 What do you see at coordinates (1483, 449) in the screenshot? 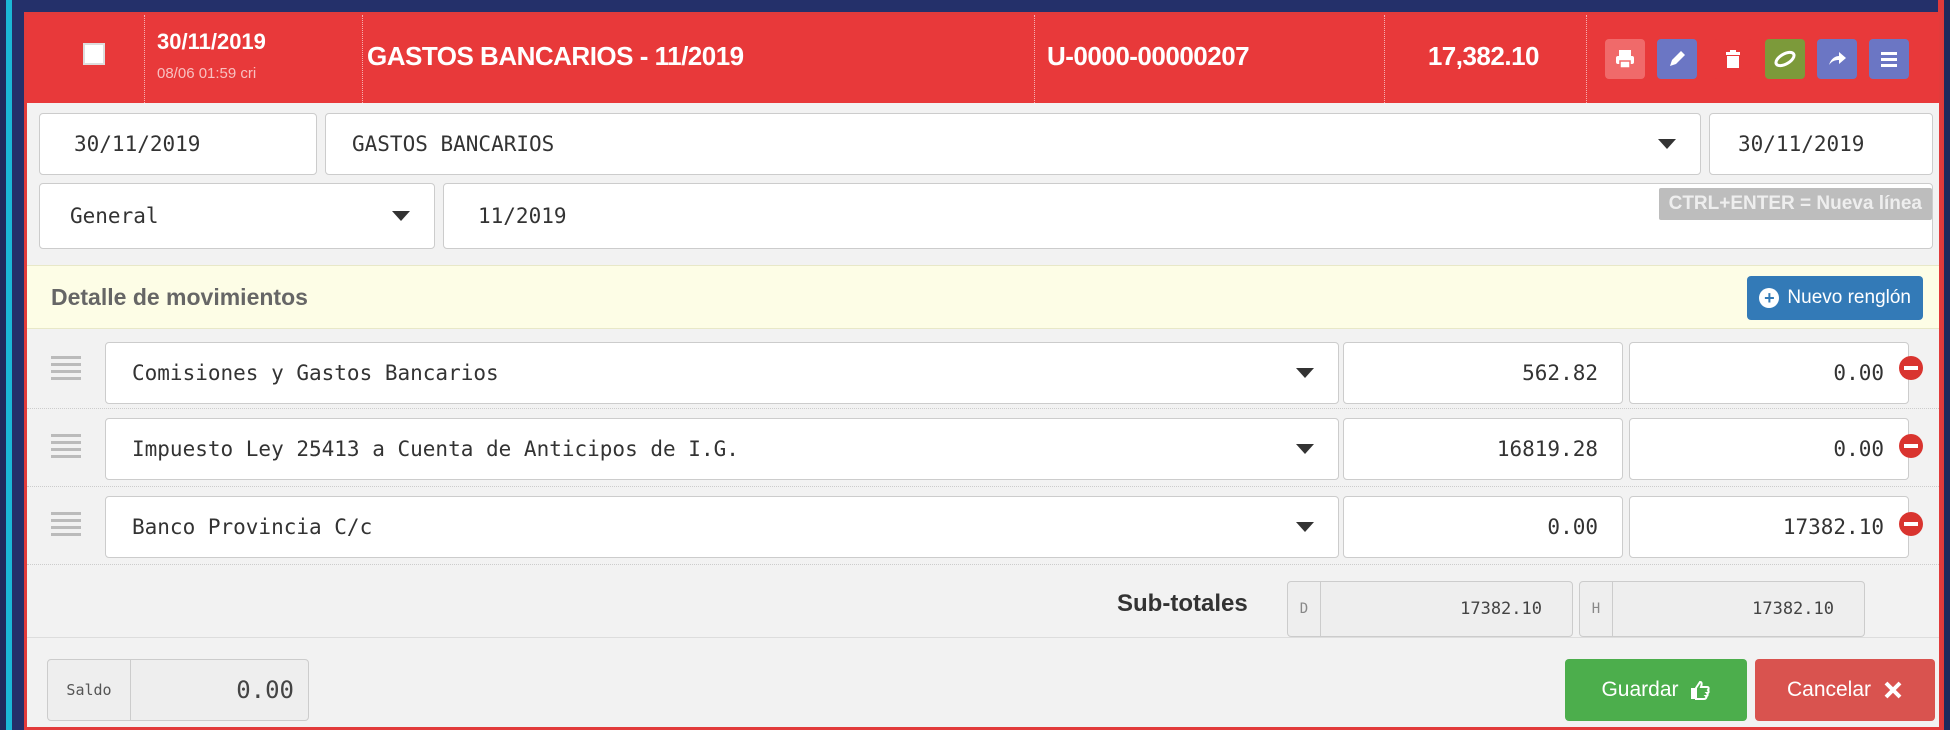
I see `debit-input: 16819.28` at bounding box center [1483, 449].